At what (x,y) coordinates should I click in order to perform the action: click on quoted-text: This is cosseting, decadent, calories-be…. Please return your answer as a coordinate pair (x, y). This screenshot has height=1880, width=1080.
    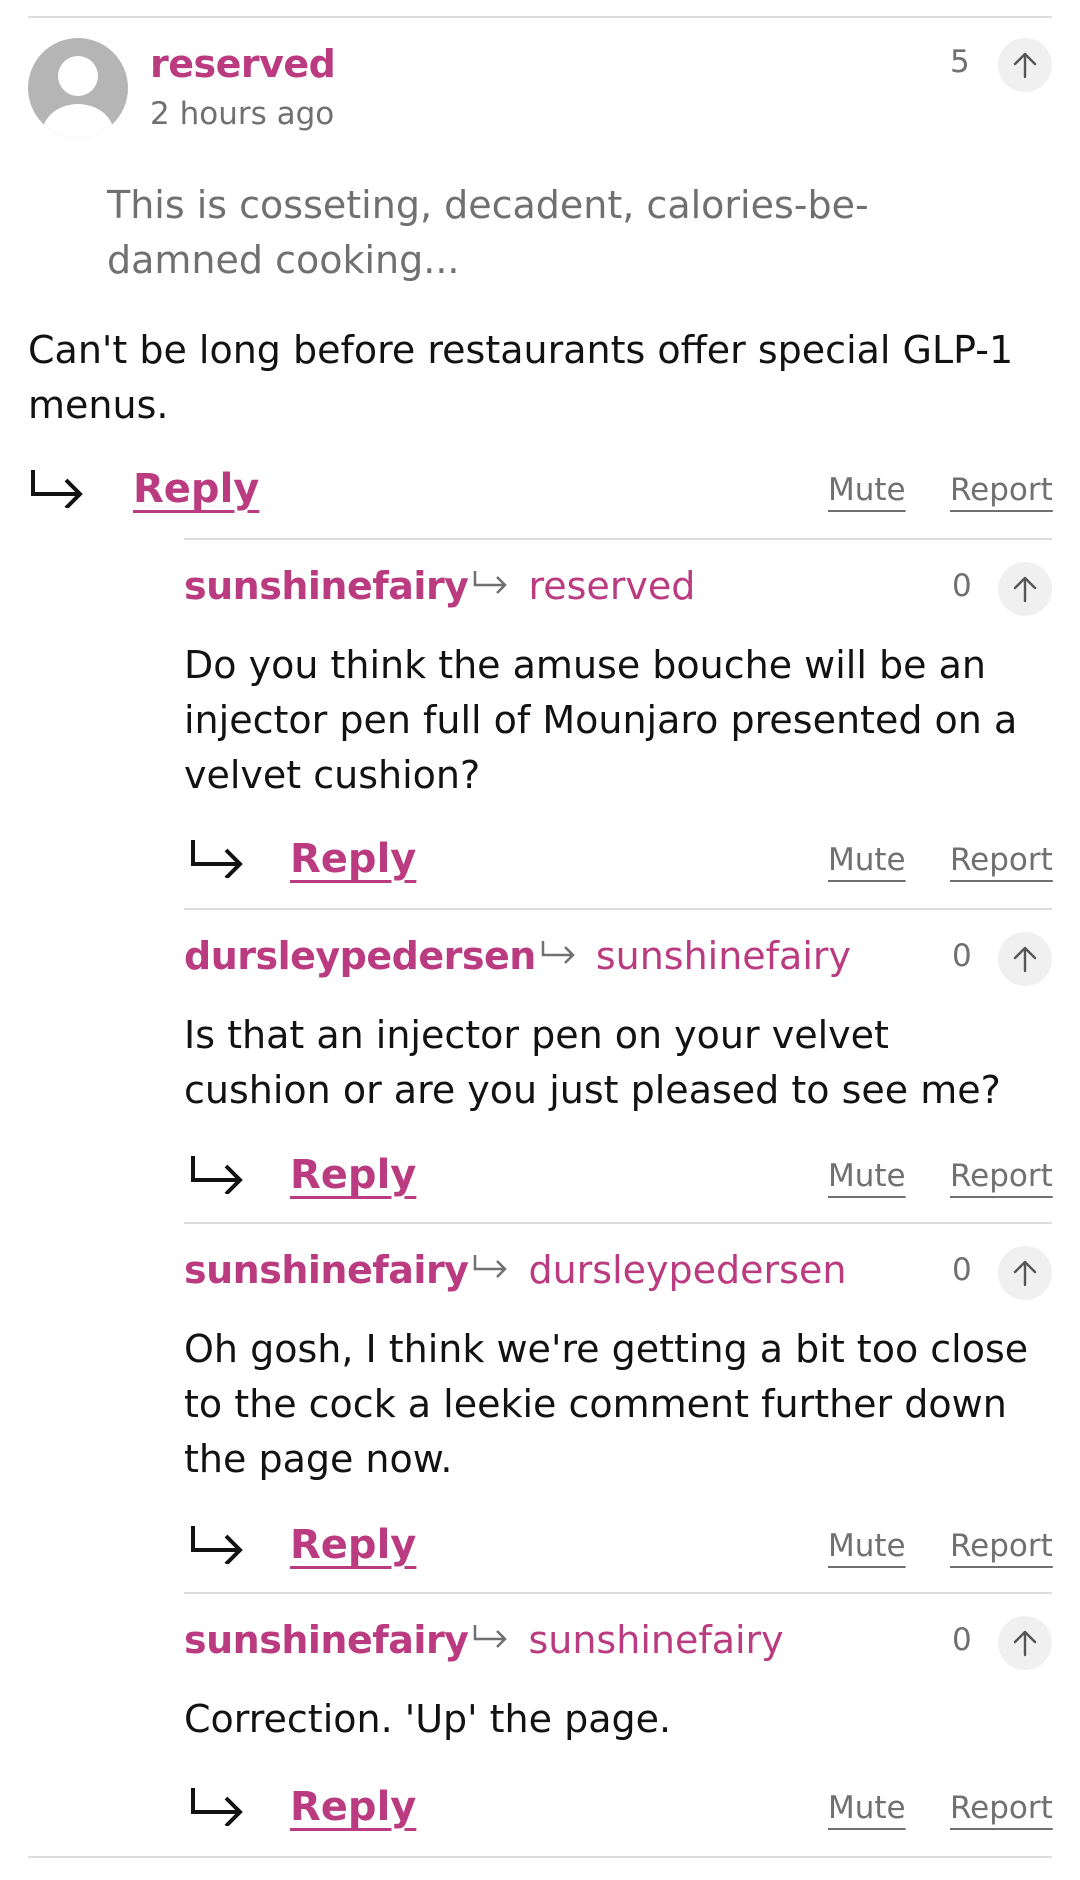
    Looking at the image, I should click on (488, 232).